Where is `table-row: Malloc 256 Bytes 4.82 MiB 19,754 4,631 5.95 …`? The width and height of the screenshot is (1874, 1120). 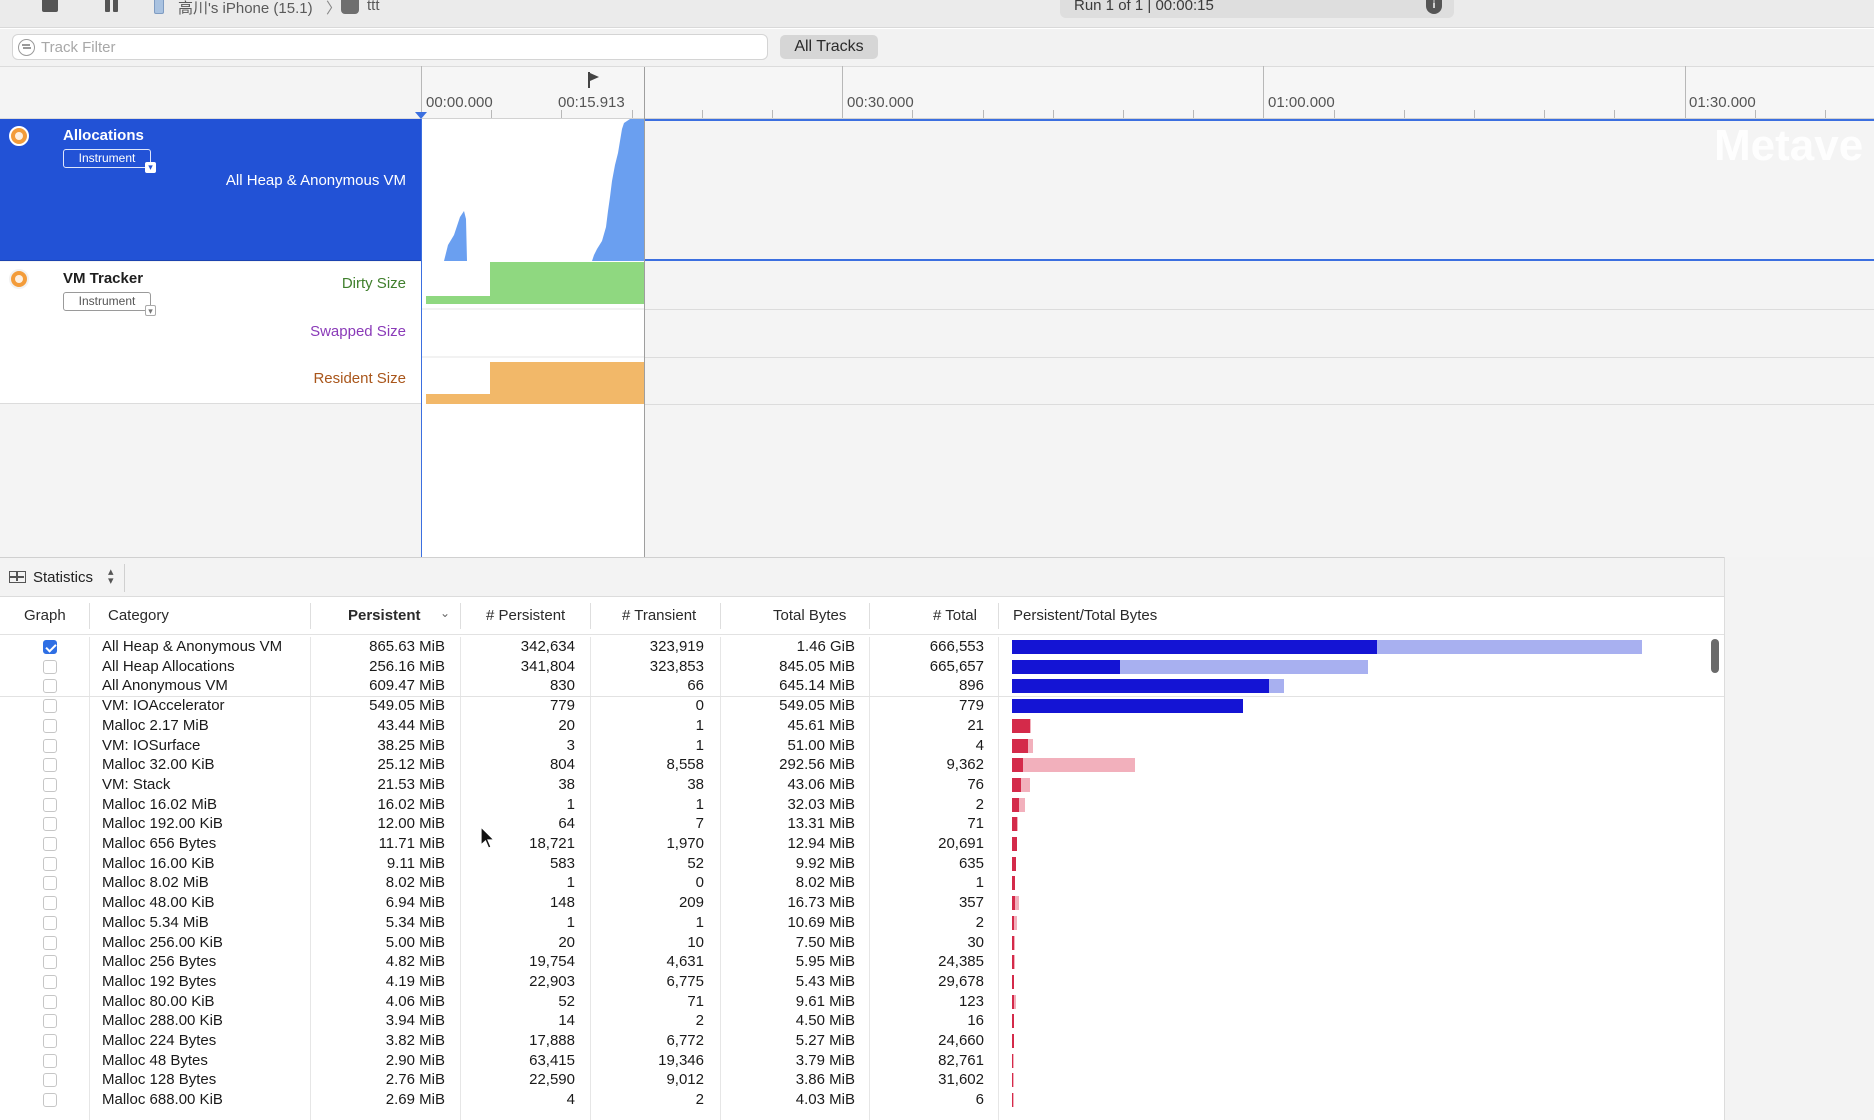 table-row: Malloc 256 Bytes 4.82 MiB 19,754 4,631 5.95 … is located at coordinates (862, 962).